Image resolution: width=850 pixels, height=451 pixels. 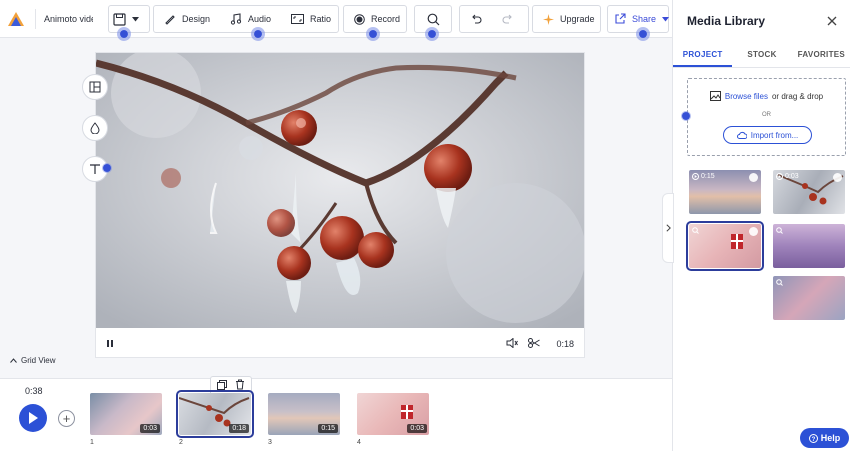 What do you see at coordinates (703, 56) in the screenshot?
I see `tab-project: PROJECT` at bounding box center [703, 56].